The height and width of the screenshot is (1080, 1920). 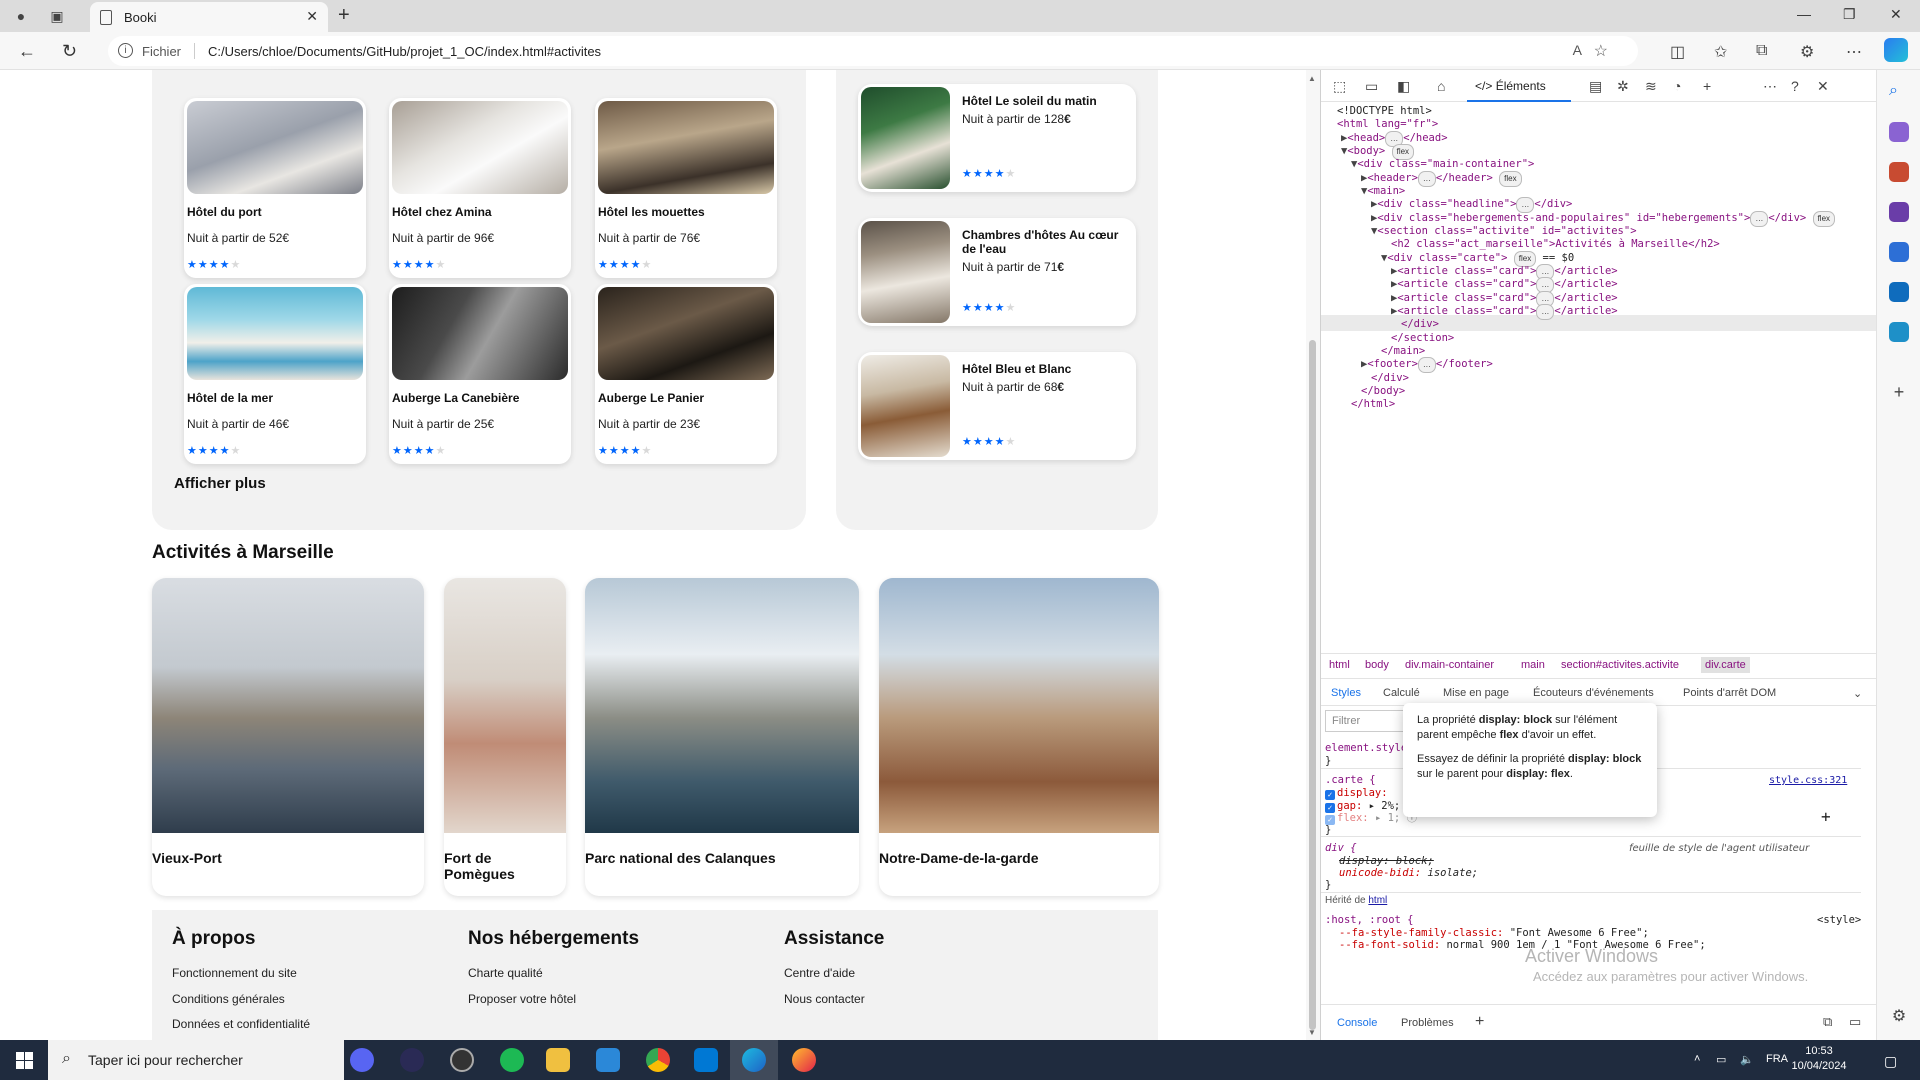 I want to click on extensions-icon: ⚙, so click(x=1807, y=52).